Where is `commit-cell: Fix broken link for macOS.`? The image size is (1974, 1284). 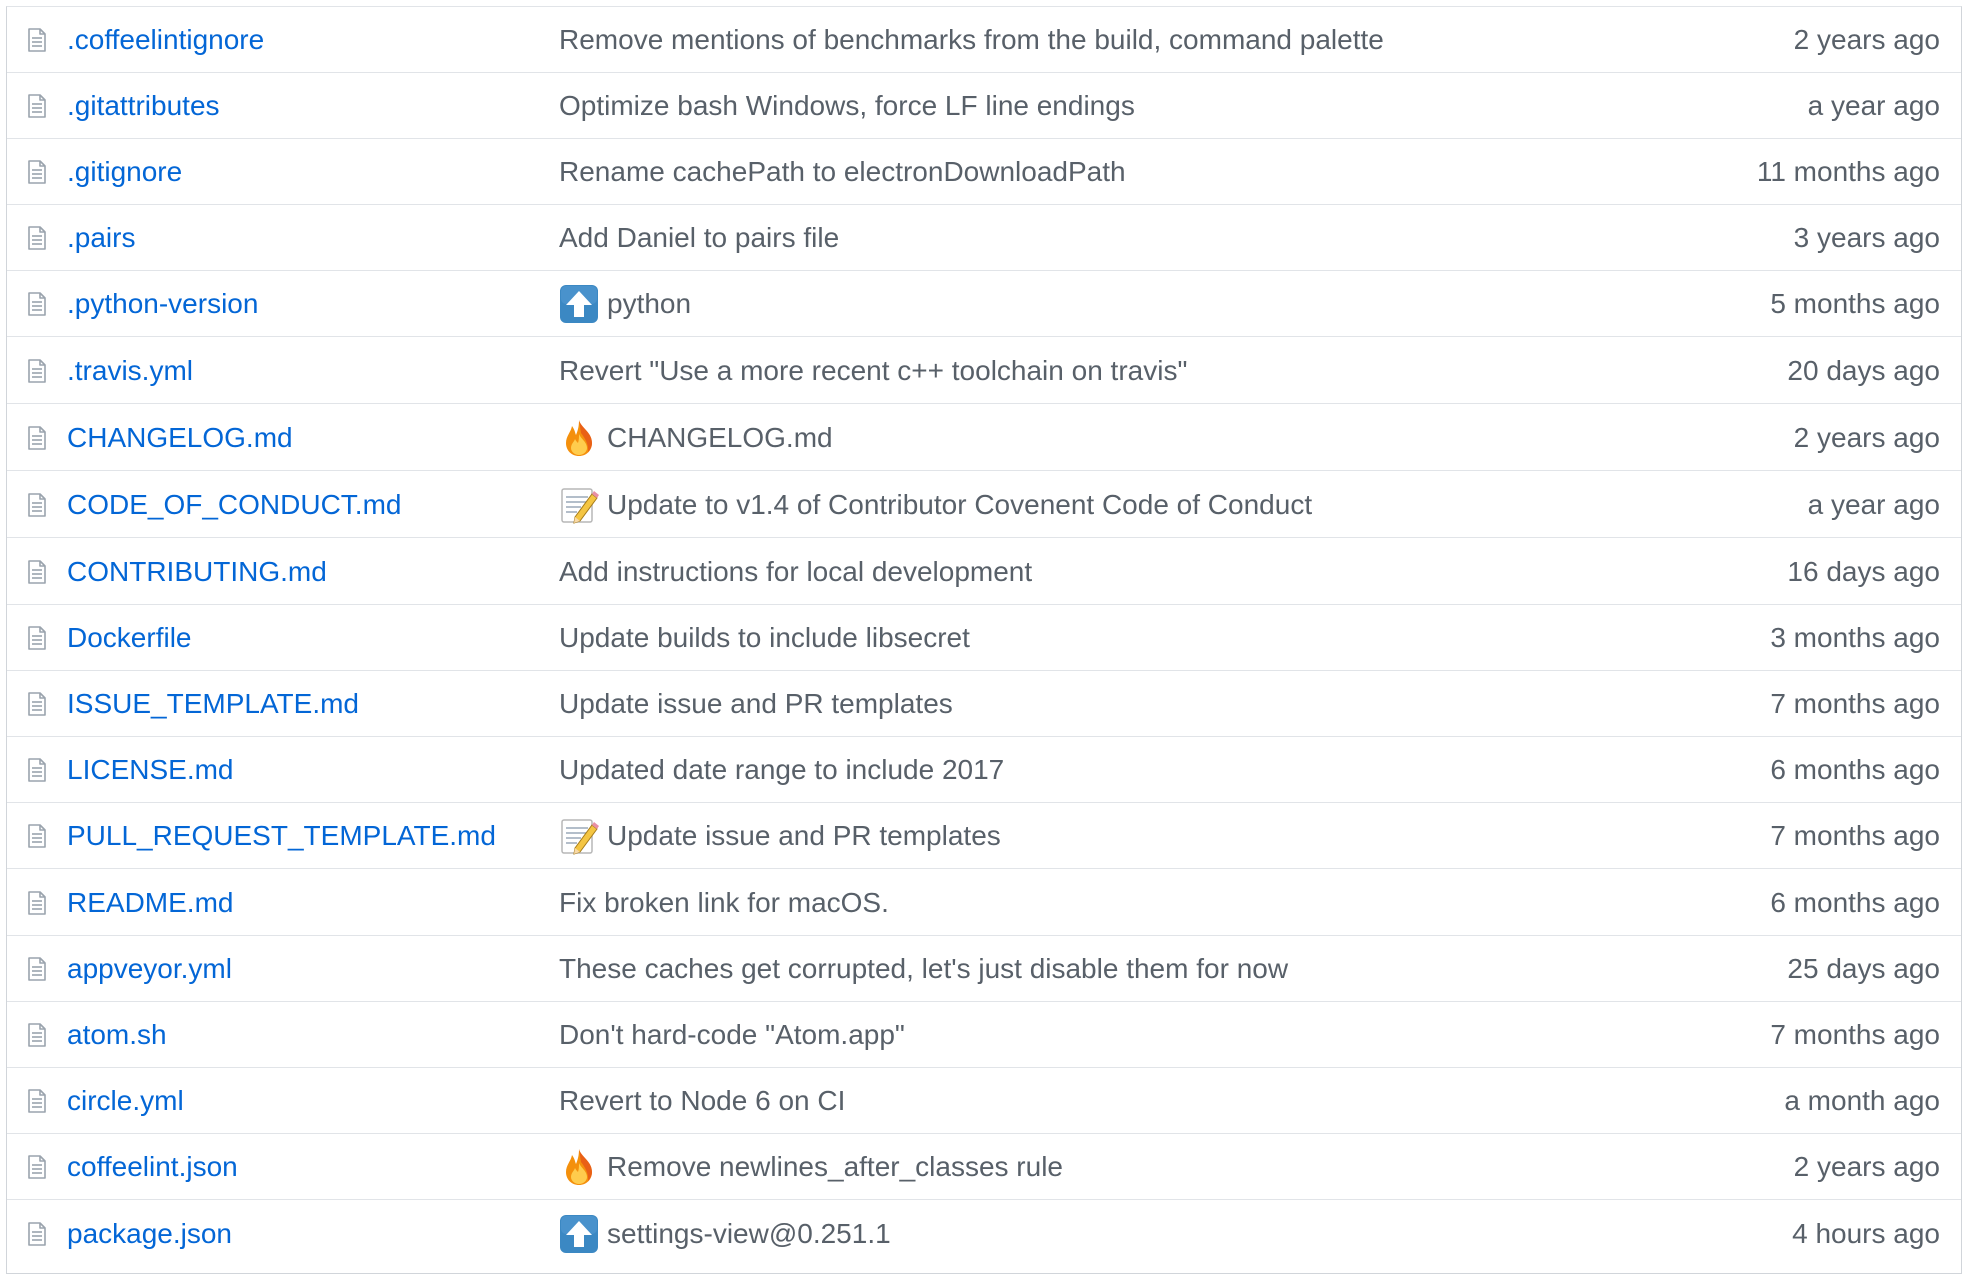 commit-cell: Fix broken link for macOS. is located at coordinates (724, 903).